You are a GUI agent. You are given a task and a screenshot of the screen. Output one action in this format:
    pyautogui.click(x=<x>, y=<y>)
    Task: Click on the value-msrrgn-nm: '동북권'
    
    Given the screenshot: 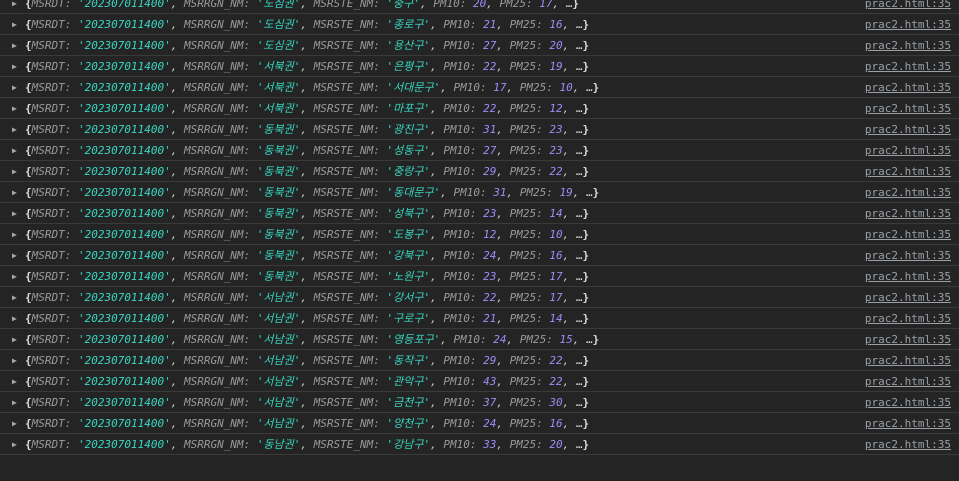 What is the action you would take?
    pyautogui.click(x=278, y=150)
    